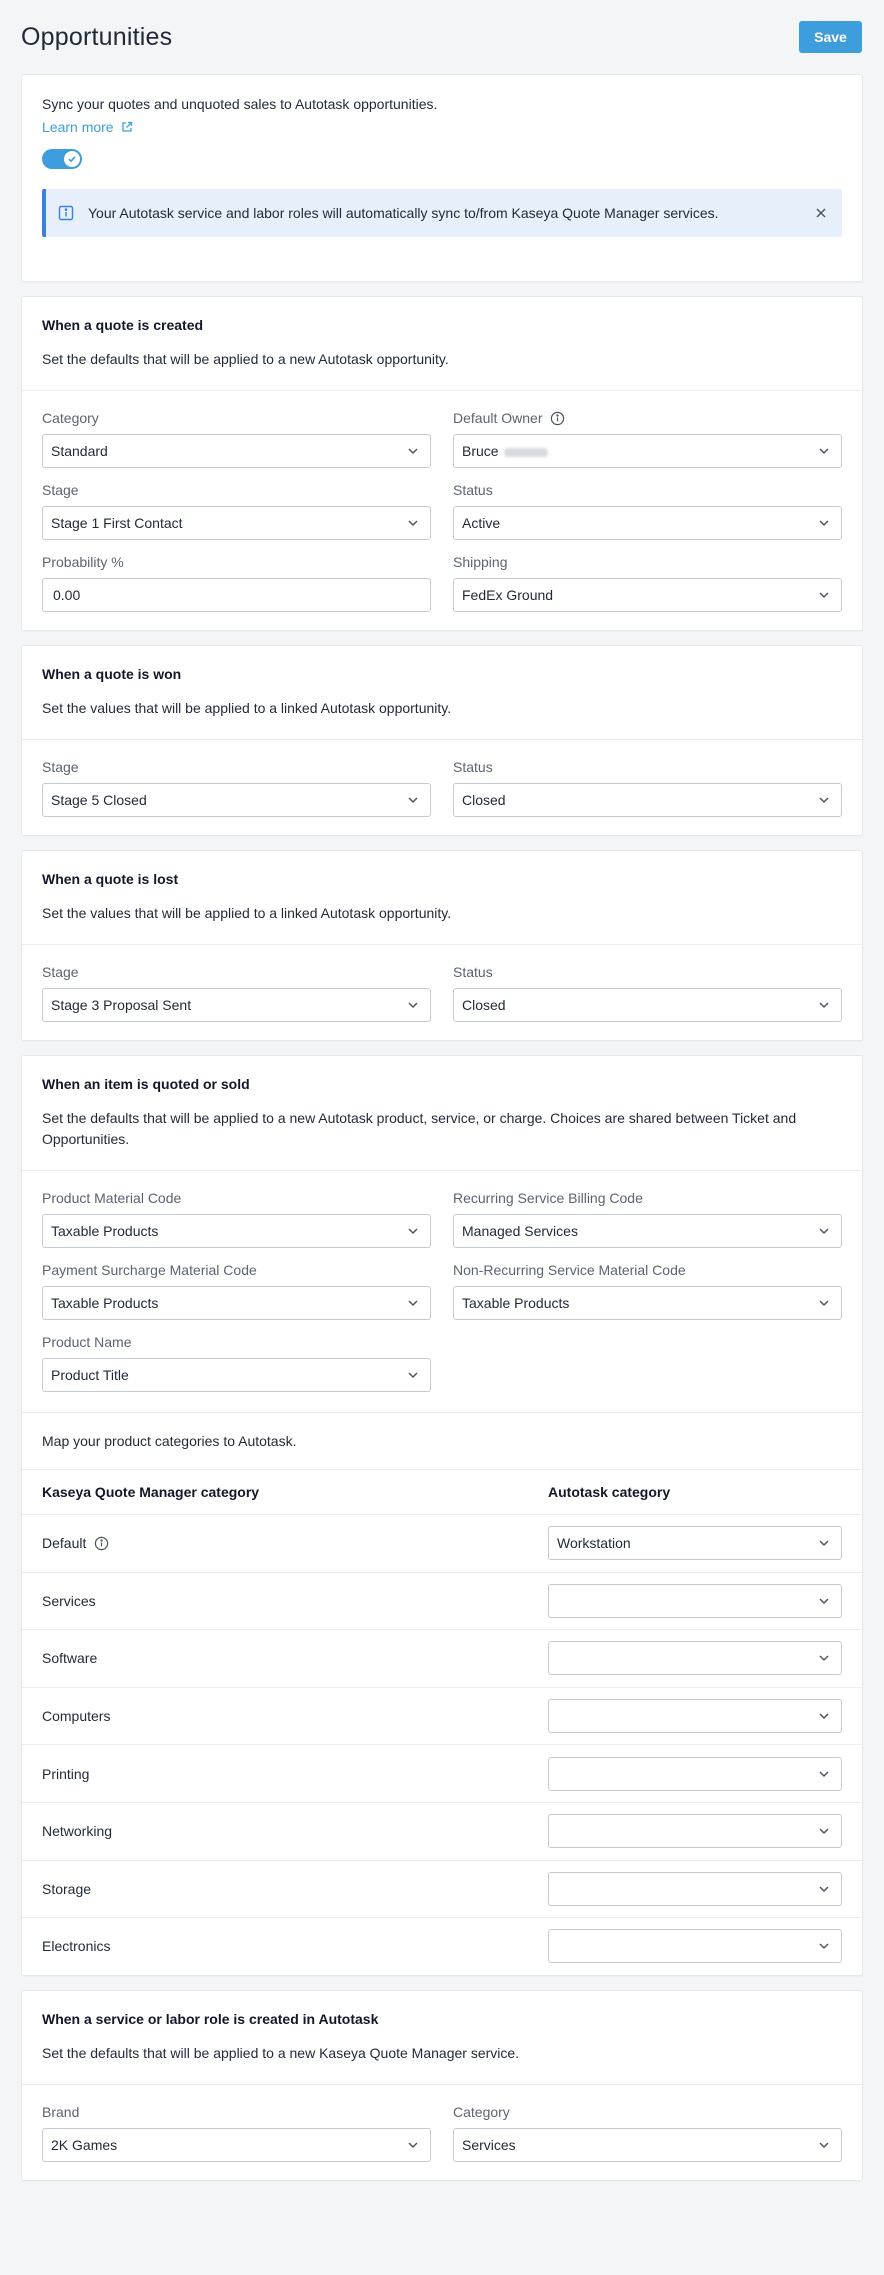  Describe the element at coordinates (505, 451) in the screenshot. I see `default-owner-value: Bruce` at that location.